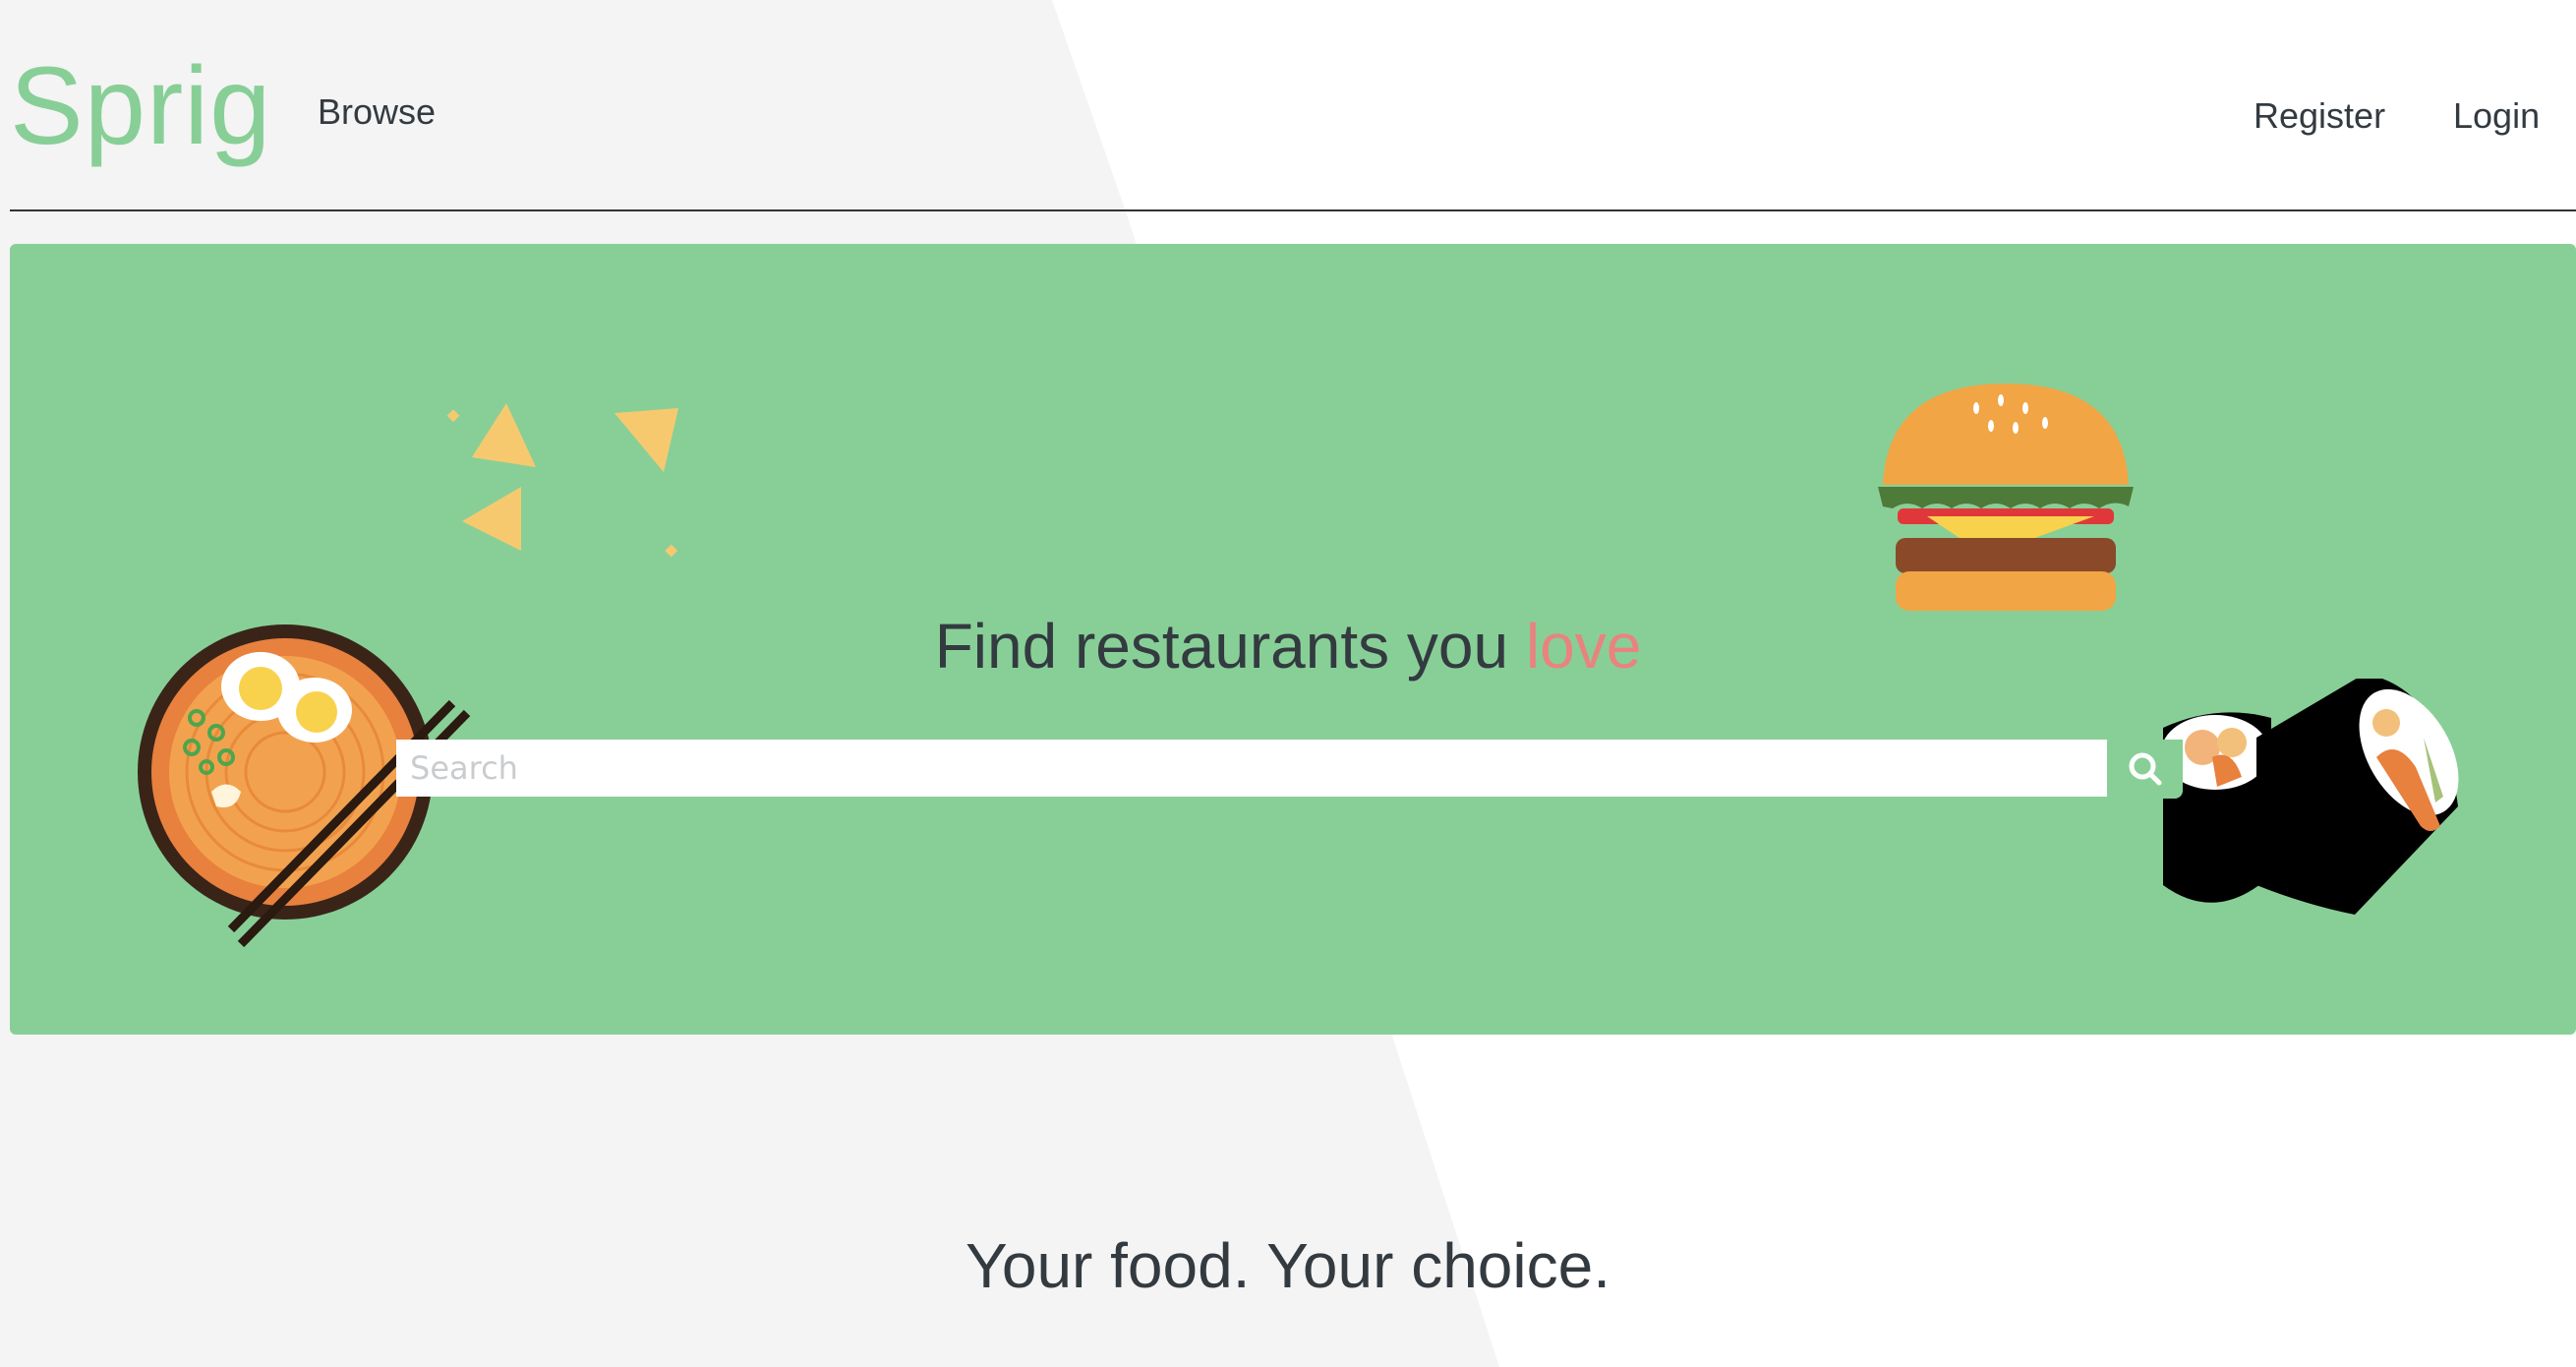 The image size is (2576, 1367). Describe the element at coordinates (1583, 646) in the screenshot. I see `headline-highlight: love` at that location.